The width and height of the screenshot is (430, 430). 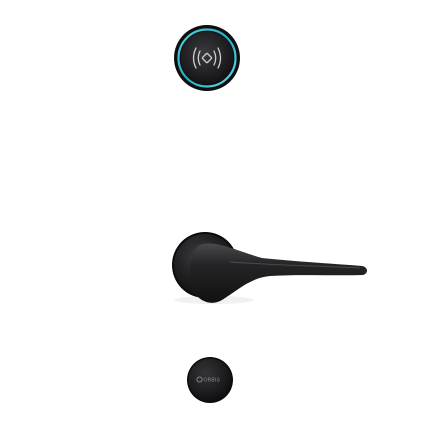 I want to click on thumbturn: ORBIS, so click(x=210, y=380).